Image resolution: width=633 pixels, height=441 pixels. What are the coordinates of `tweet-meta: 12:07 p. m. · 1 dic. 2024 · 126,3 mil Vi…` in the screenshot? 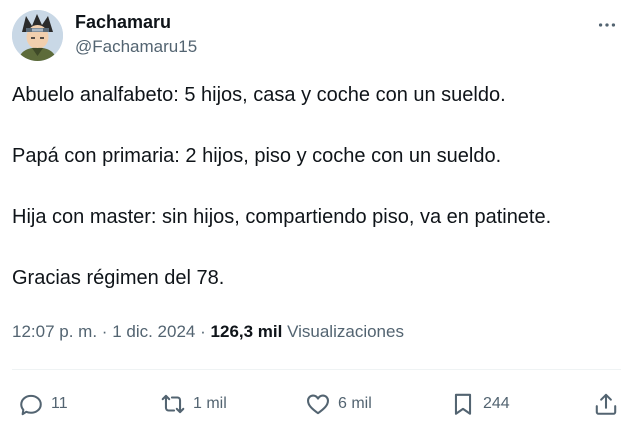 It's located at (208, 332).